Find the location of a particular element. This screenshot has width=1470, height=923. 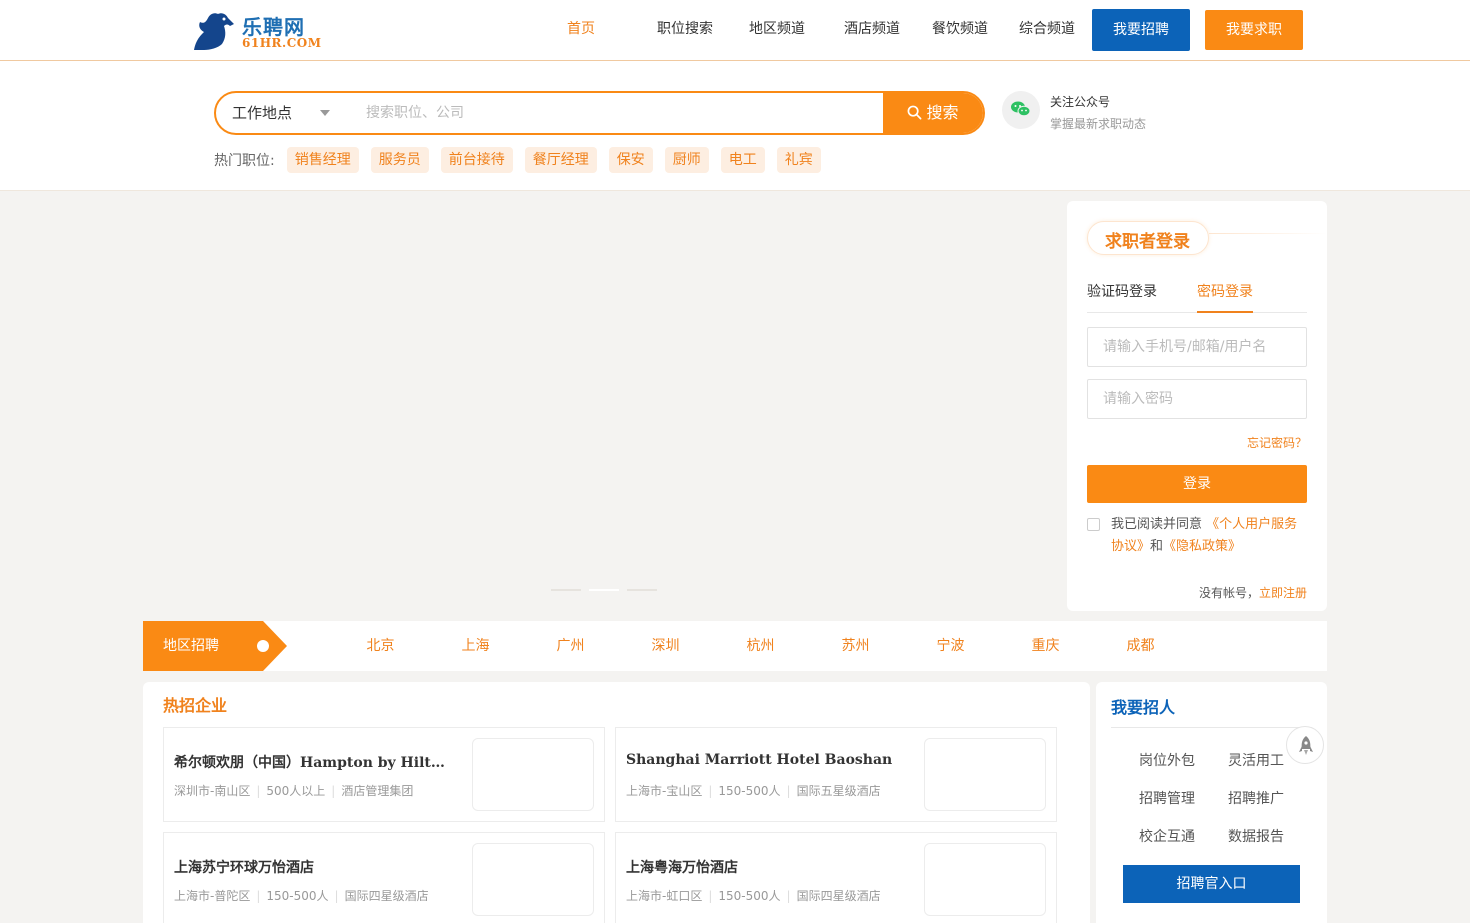

recruiter-link: 校企互通 is located at coordinates (1167, 836).